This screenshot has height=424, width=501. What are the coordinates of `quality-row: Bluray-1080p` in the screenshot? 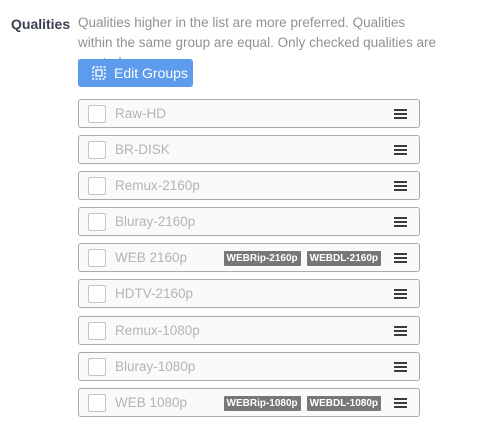 It's located at (249, 366).